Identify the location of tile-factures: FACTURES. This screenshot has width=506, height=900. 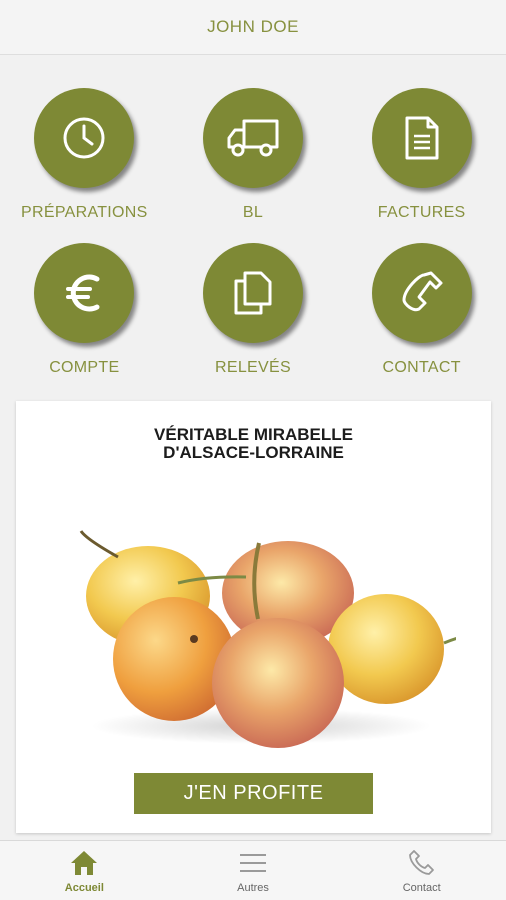
(421, 165).